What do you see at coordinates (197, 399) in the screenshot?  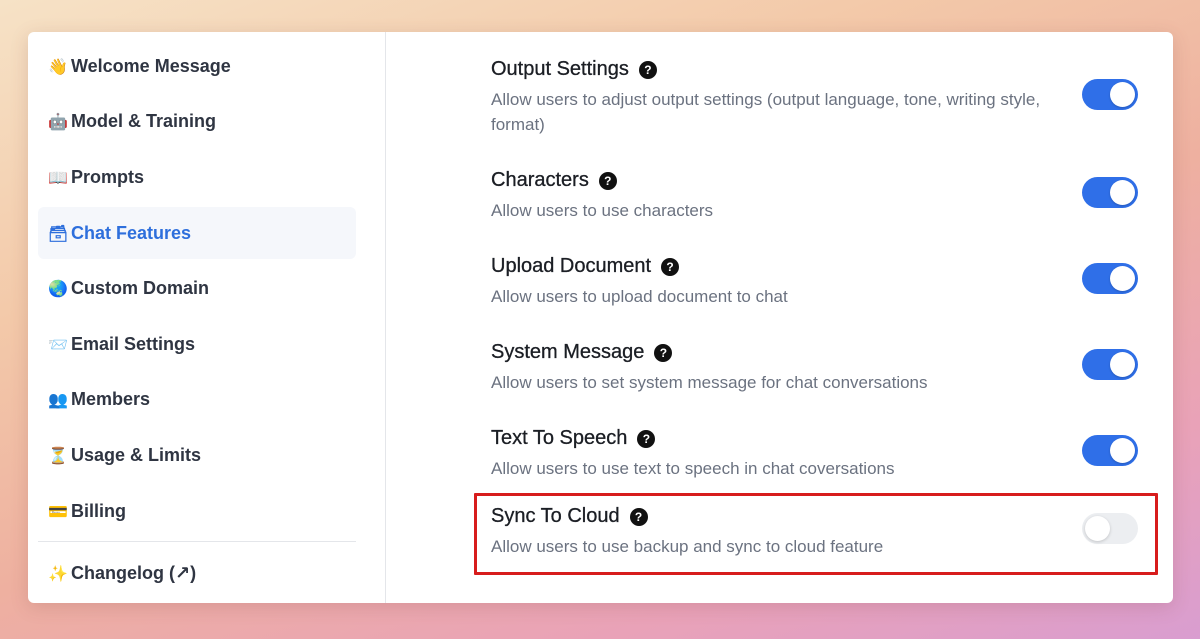 I see `sidebar-item-members: 👥 Members` at bounding box center [197, 399].